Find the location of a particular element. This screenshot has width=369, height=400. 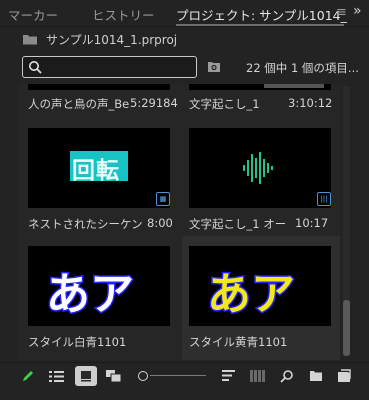

automate-to-sequence-icon is located at coordinates (258, 376).